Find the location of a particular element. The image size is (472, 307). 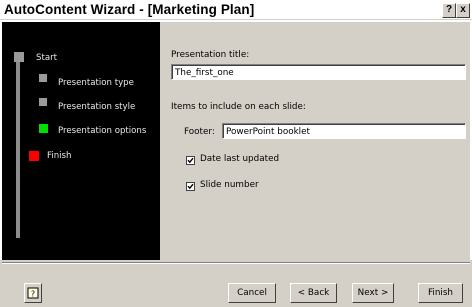

date-last-updated-label: Date last updated is located at coordinates (239, 159).